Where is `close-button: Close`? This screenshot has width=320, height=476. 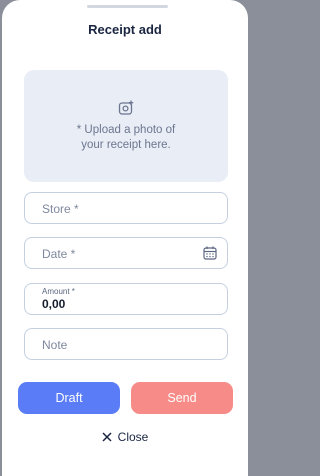
close-button: Close is located at coordinates (125, 437).